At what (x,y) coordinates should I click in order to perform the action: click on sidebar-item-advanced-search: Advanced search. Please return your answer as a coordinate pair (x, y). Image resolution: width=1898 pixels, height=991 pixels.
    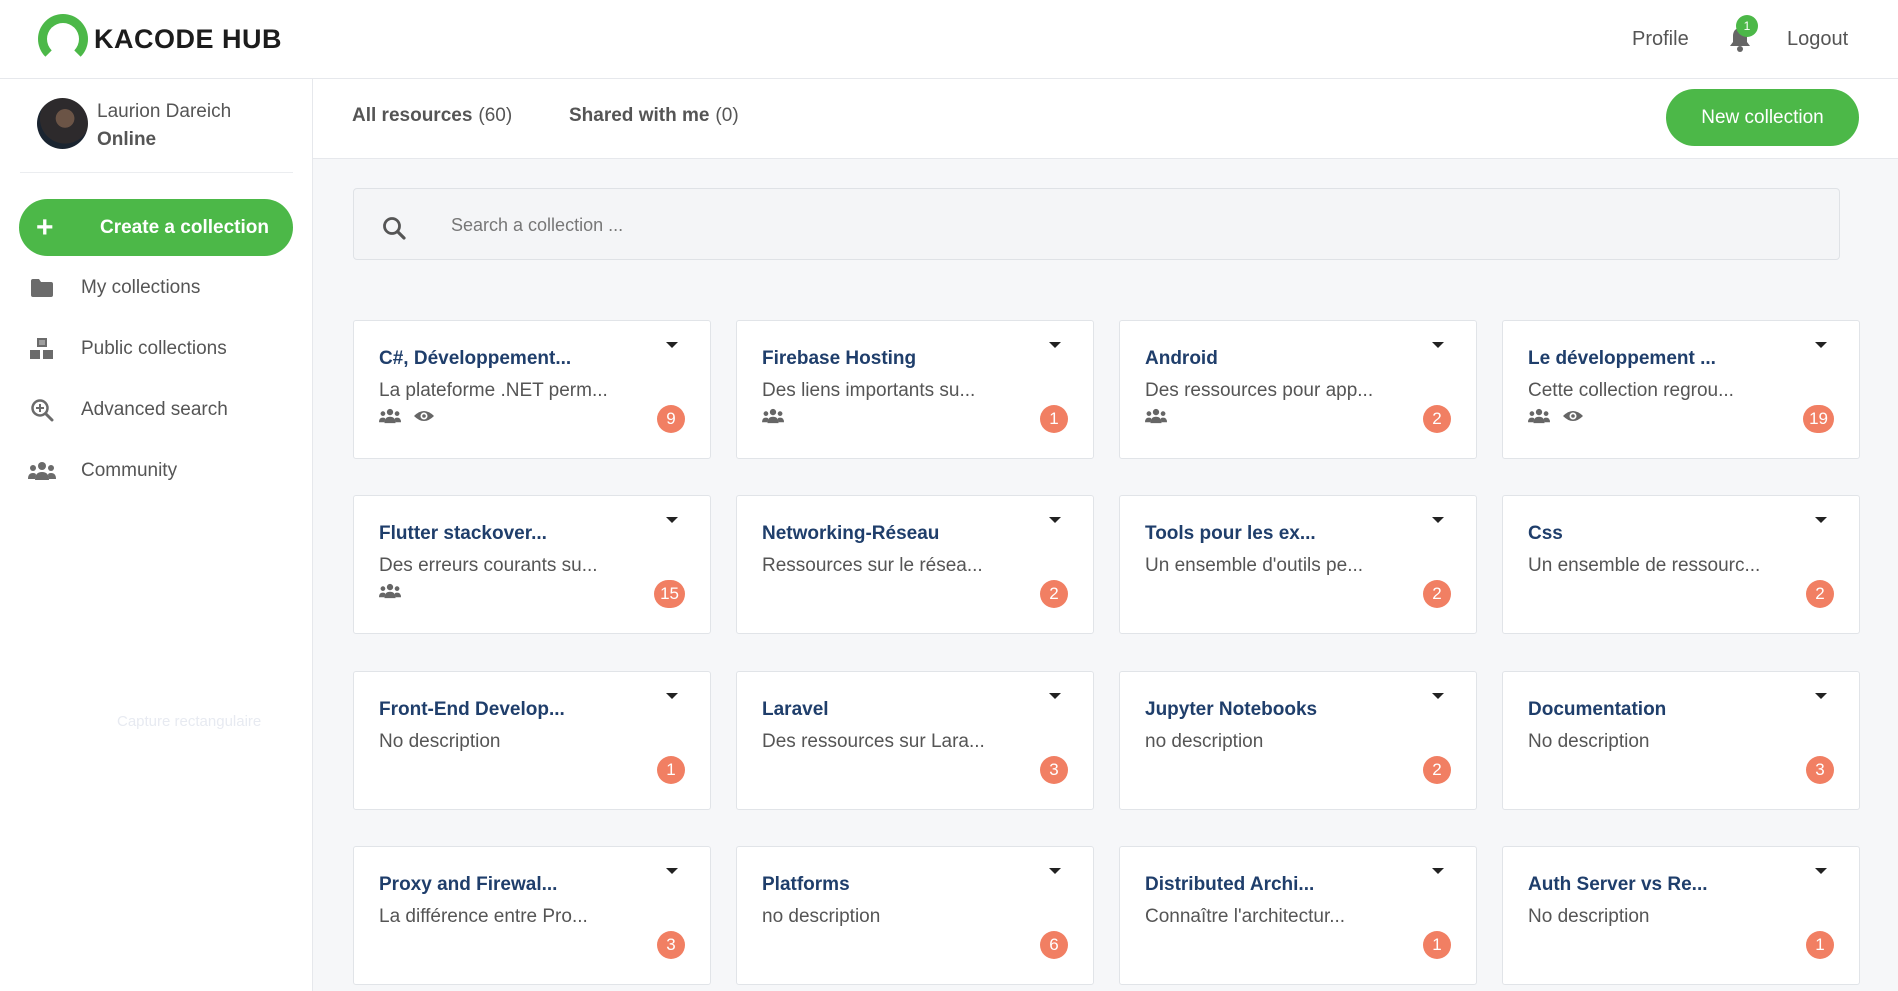
    Looking at the image, I should click on (163, 410).